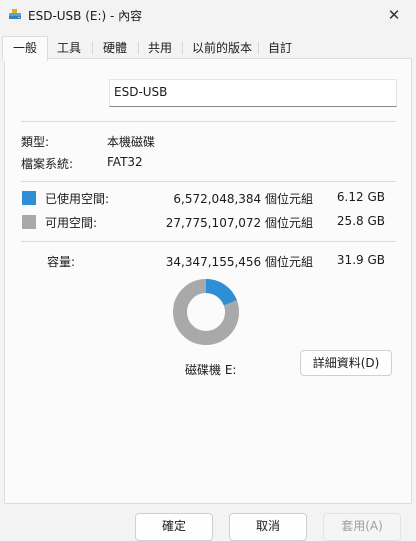 This screenshot has height=541, width=416. I want to click on tab-general: 一般, so click(25, 48).